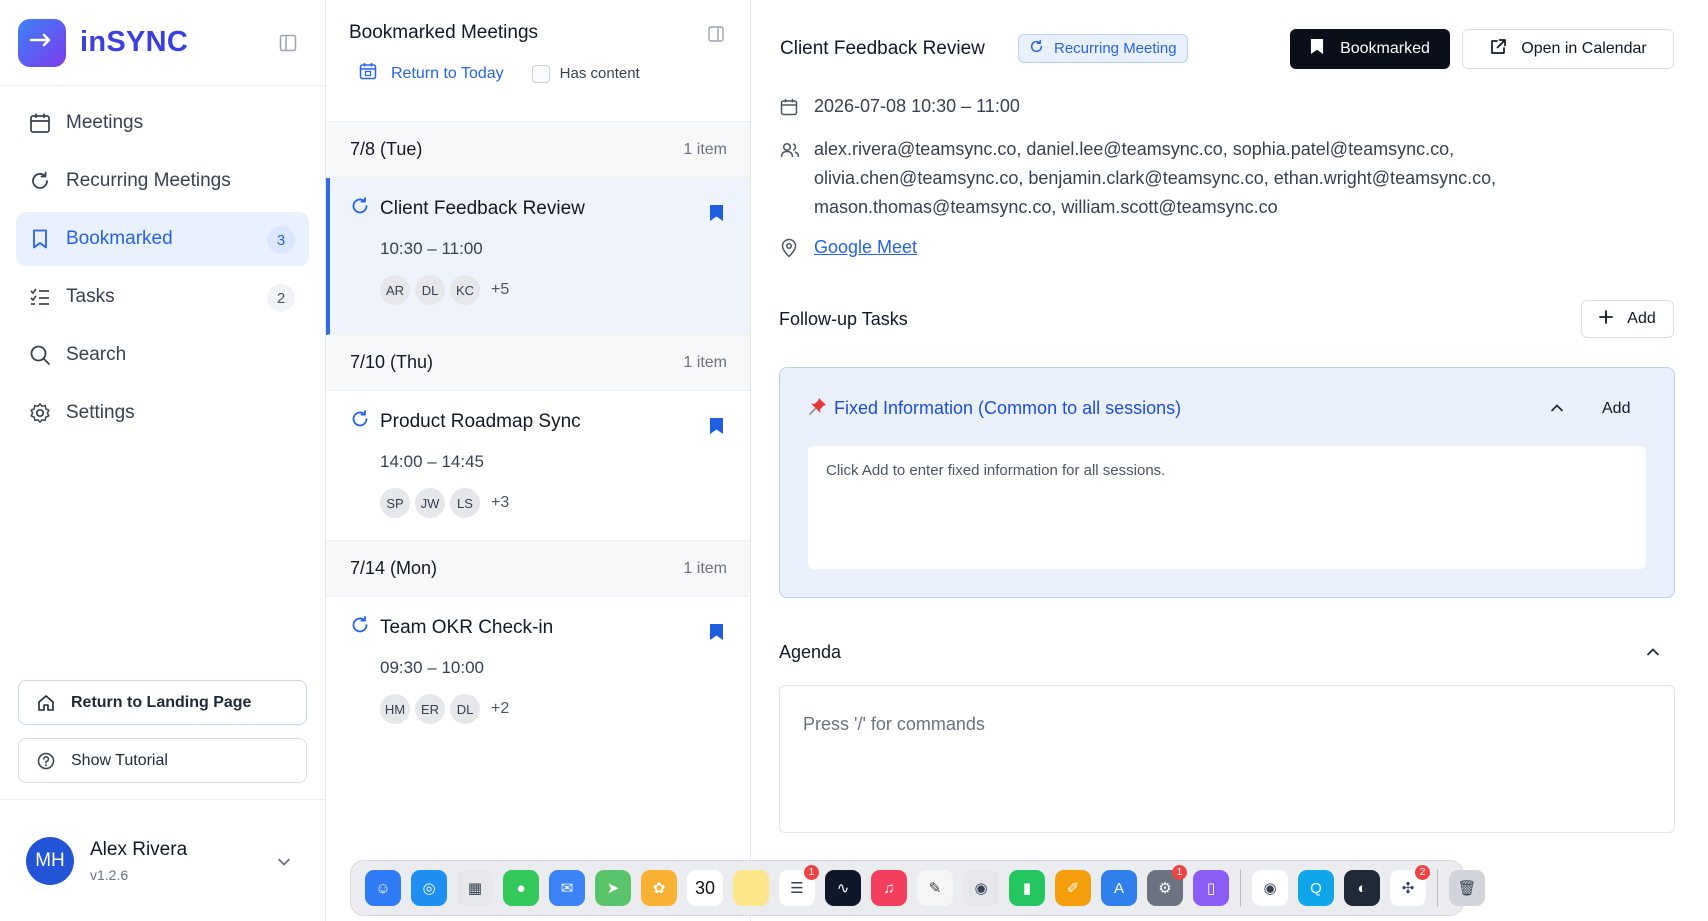  Describe the element at coordinates (1362, 888) in the screenshot. I see `camera-app-icon: ◐` at that location.